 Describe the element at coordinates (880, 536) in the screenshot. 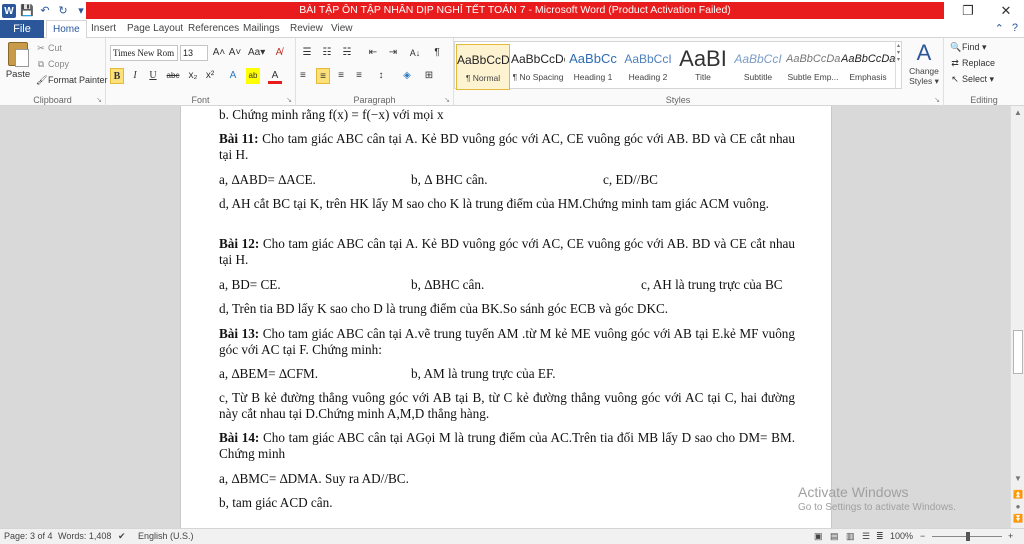

I see `draft-icon: ≣` at that location.